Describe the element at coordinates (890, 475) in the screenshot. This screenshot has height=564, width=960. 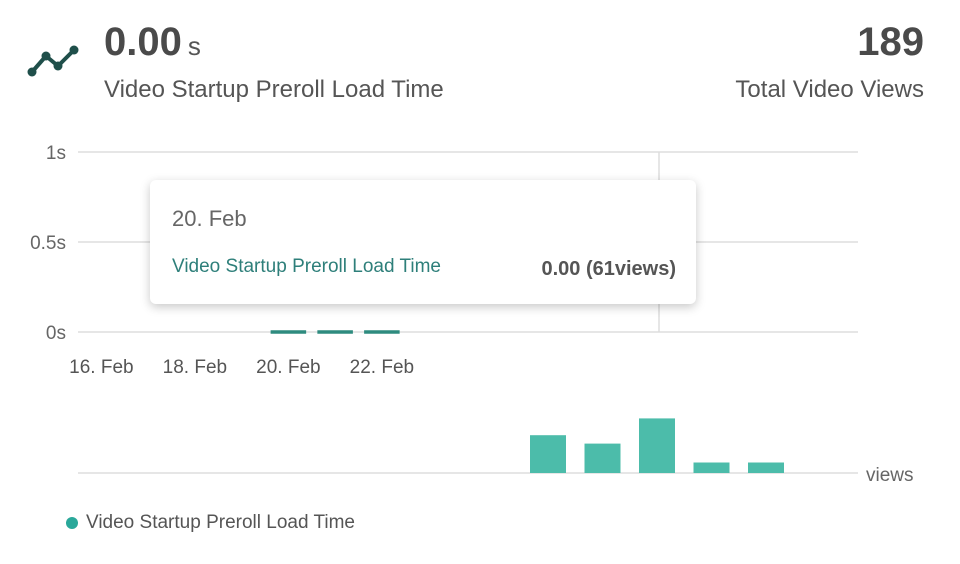
I see `views-axis-label: views` at that location.